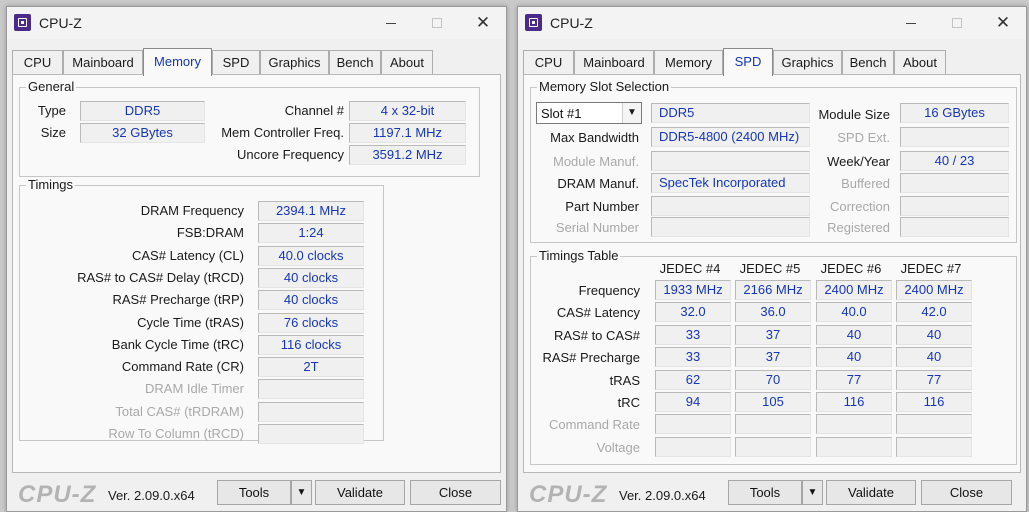  Describe the element at coordinates (609, 290) in the screenshot. I see `timings-row-label: Frequency` at that location.